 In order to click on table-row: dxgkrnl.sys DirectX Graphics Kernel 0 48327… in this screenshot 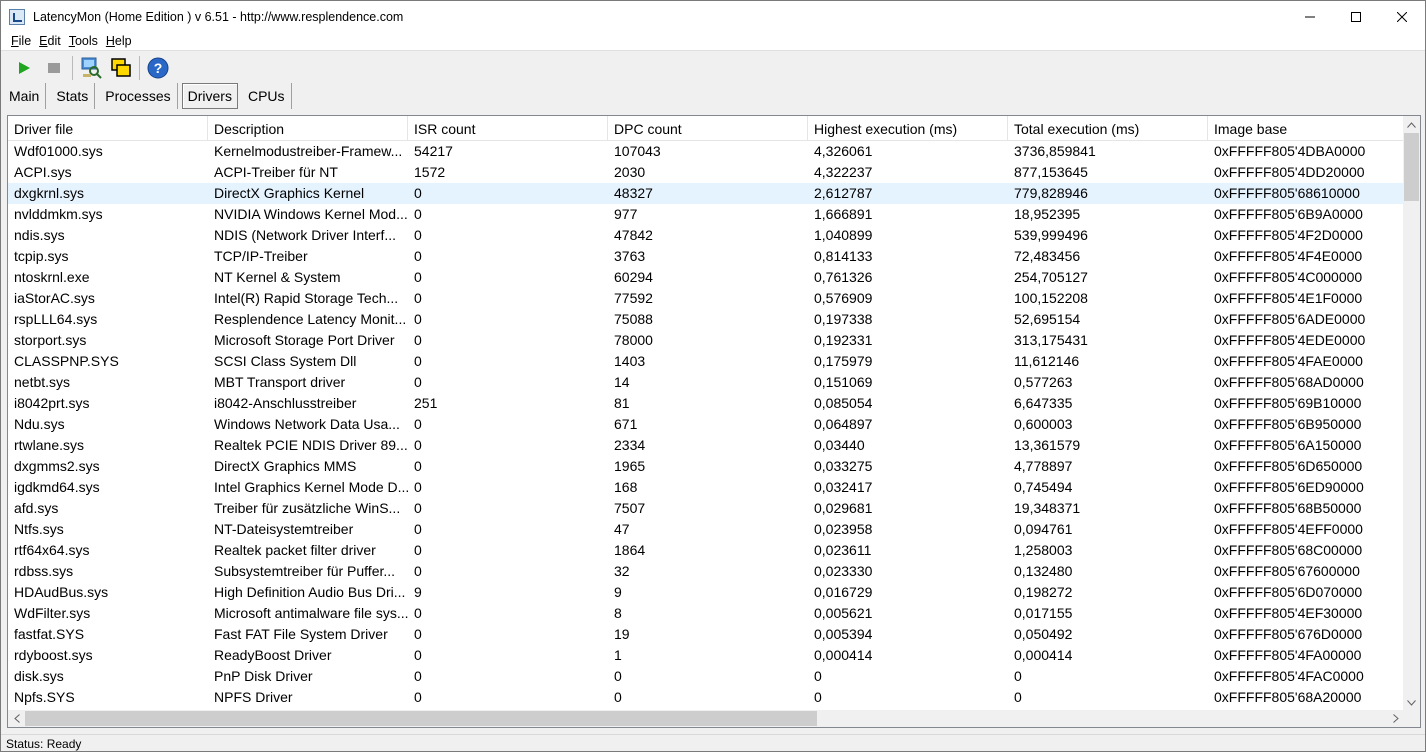, I will do `click(706, 193)`.